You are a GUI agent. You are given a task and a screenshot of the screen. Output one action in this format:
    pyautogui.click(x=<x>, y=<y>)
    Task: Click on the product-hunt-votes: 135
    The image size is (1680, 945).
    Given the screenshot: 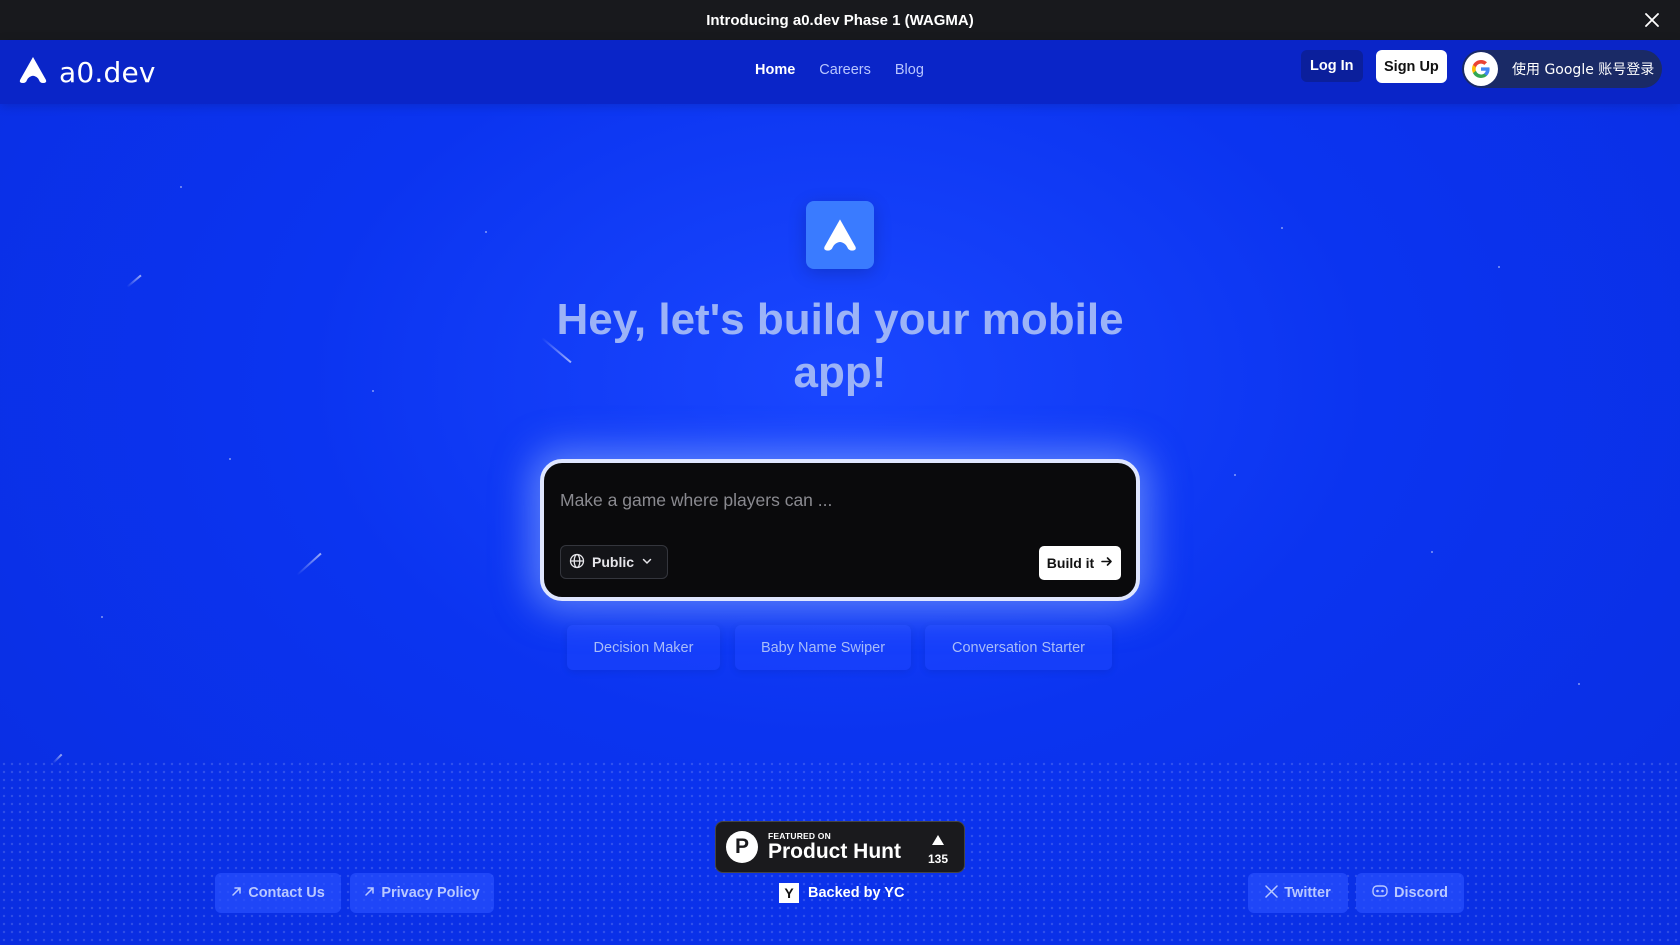 What is the action you would take?
    pyautogui.click(x=938, y=849)
    